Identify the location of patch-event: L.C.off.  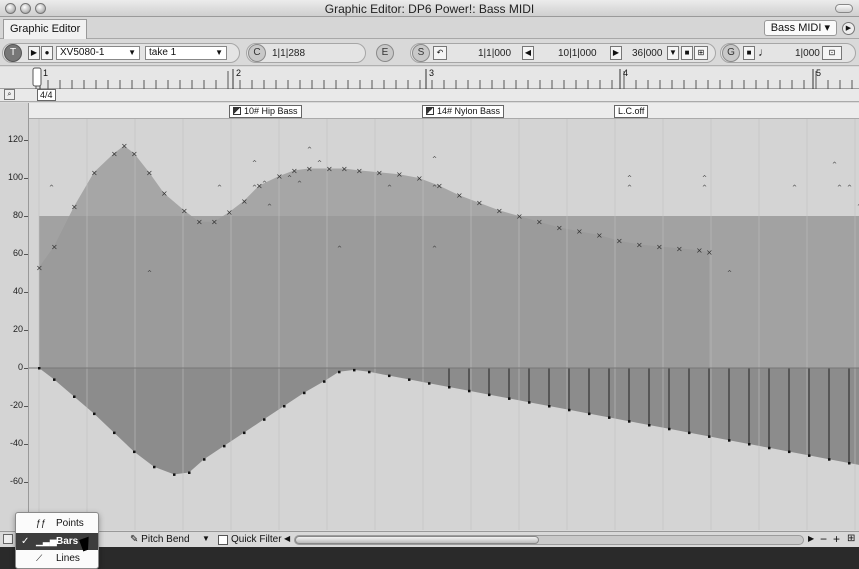
(631, 111).